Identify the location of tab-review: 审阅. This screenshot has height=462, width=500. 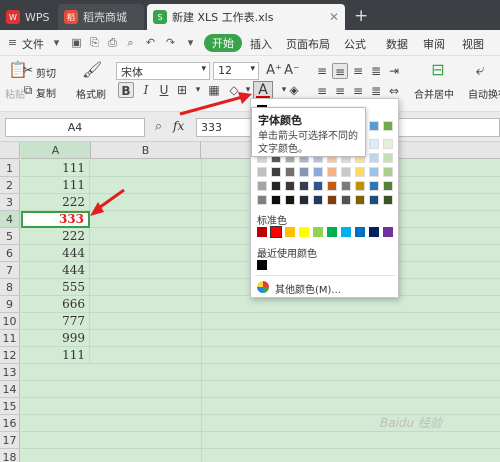
(434, 44).